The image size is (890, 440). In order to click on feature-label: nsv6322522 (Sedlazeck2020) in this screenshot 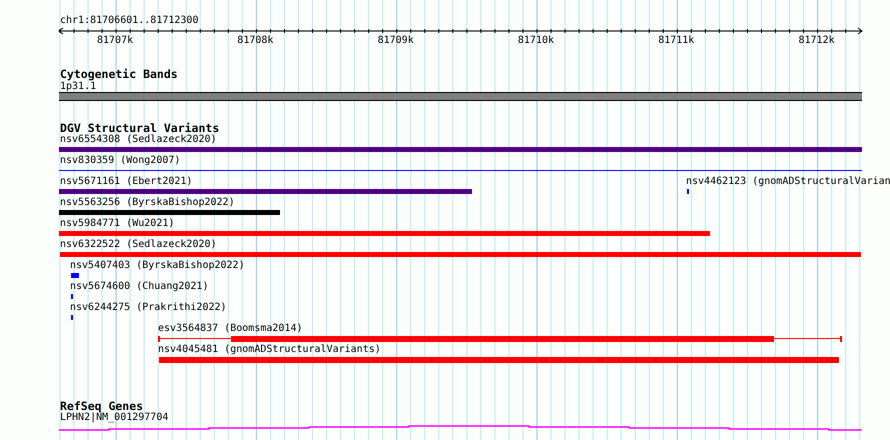, I will do `click(138, 245)`.